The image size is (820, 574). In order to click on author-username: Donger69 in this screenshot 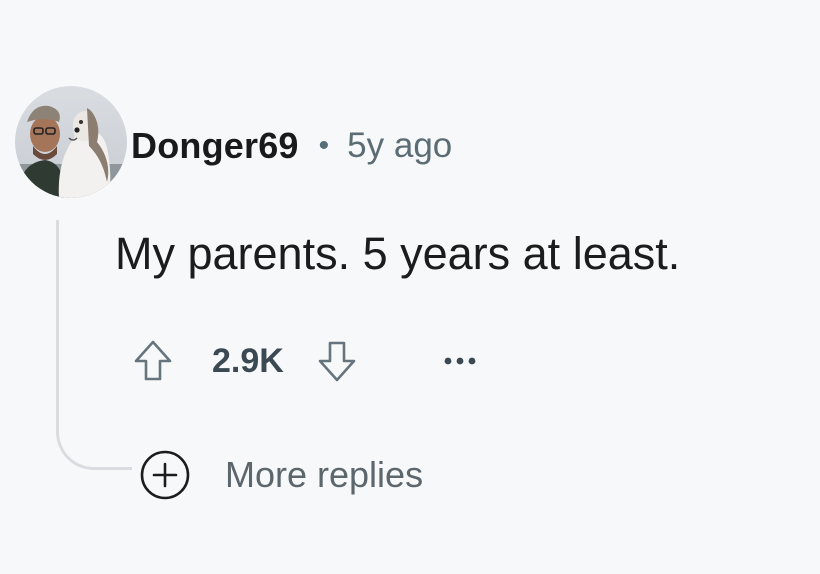, I will do `click(215, 146)`.